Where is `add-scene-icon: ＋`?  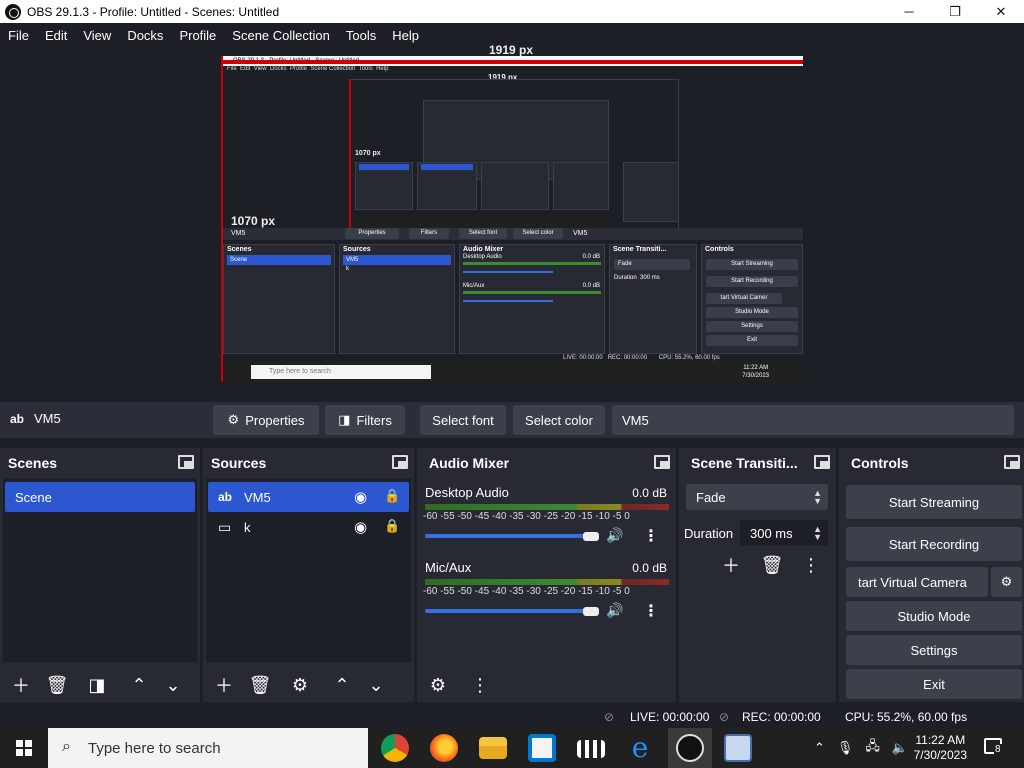
add-scene-icon: ＋ is located at coordinates (21, 685).